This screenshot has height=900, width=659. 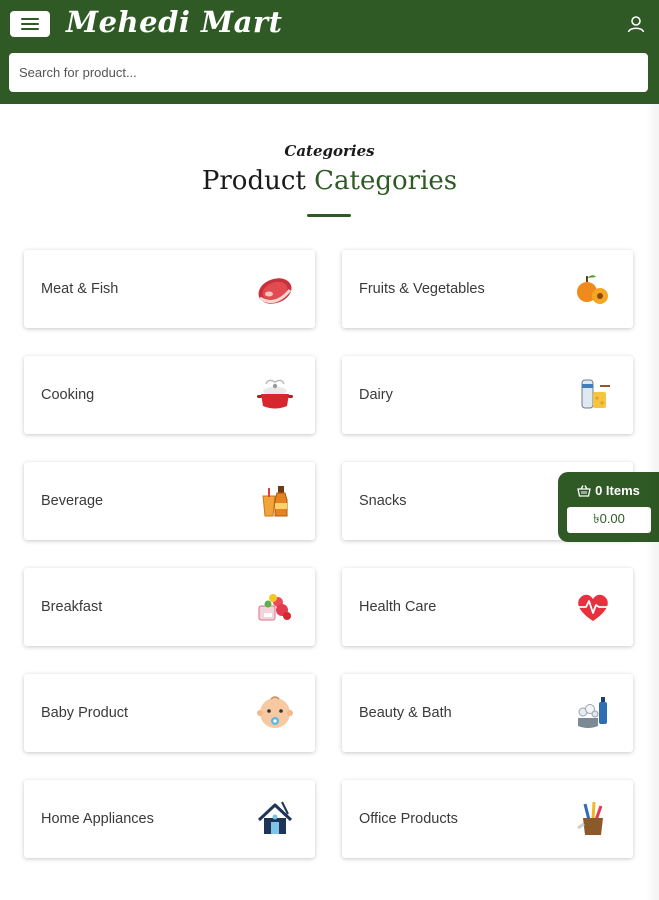 I want to click on section-title-main: Product, so click(x=253, y=181).